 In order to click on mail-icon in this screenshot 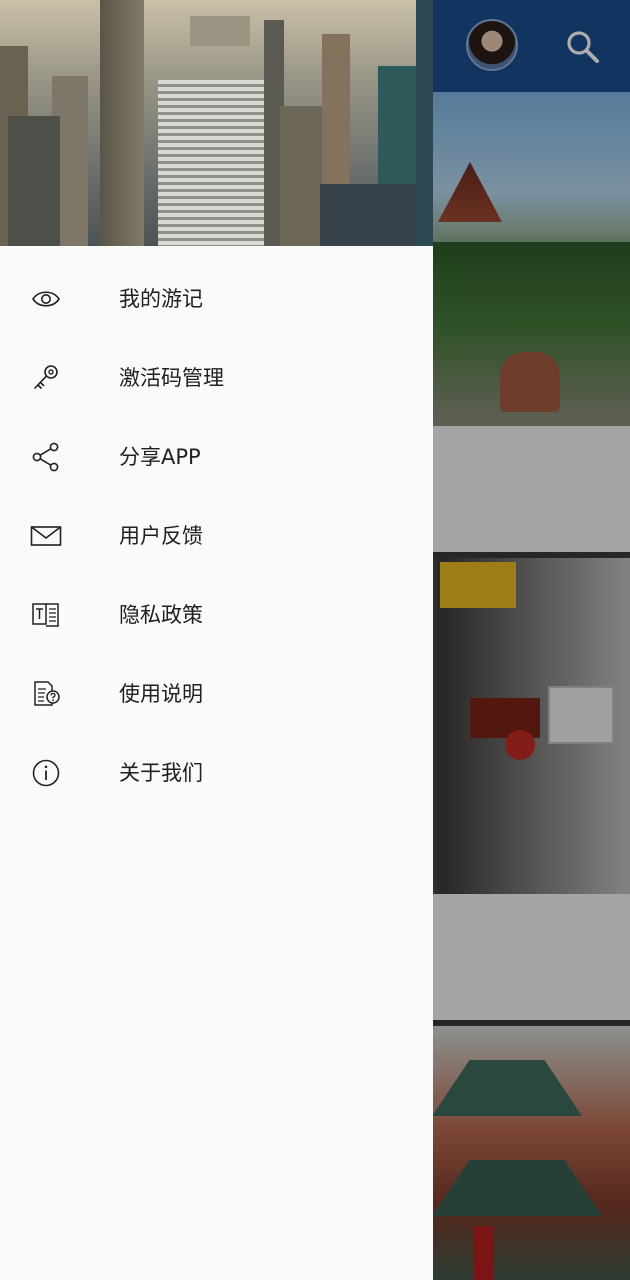, I will do `click(46, 536)`.